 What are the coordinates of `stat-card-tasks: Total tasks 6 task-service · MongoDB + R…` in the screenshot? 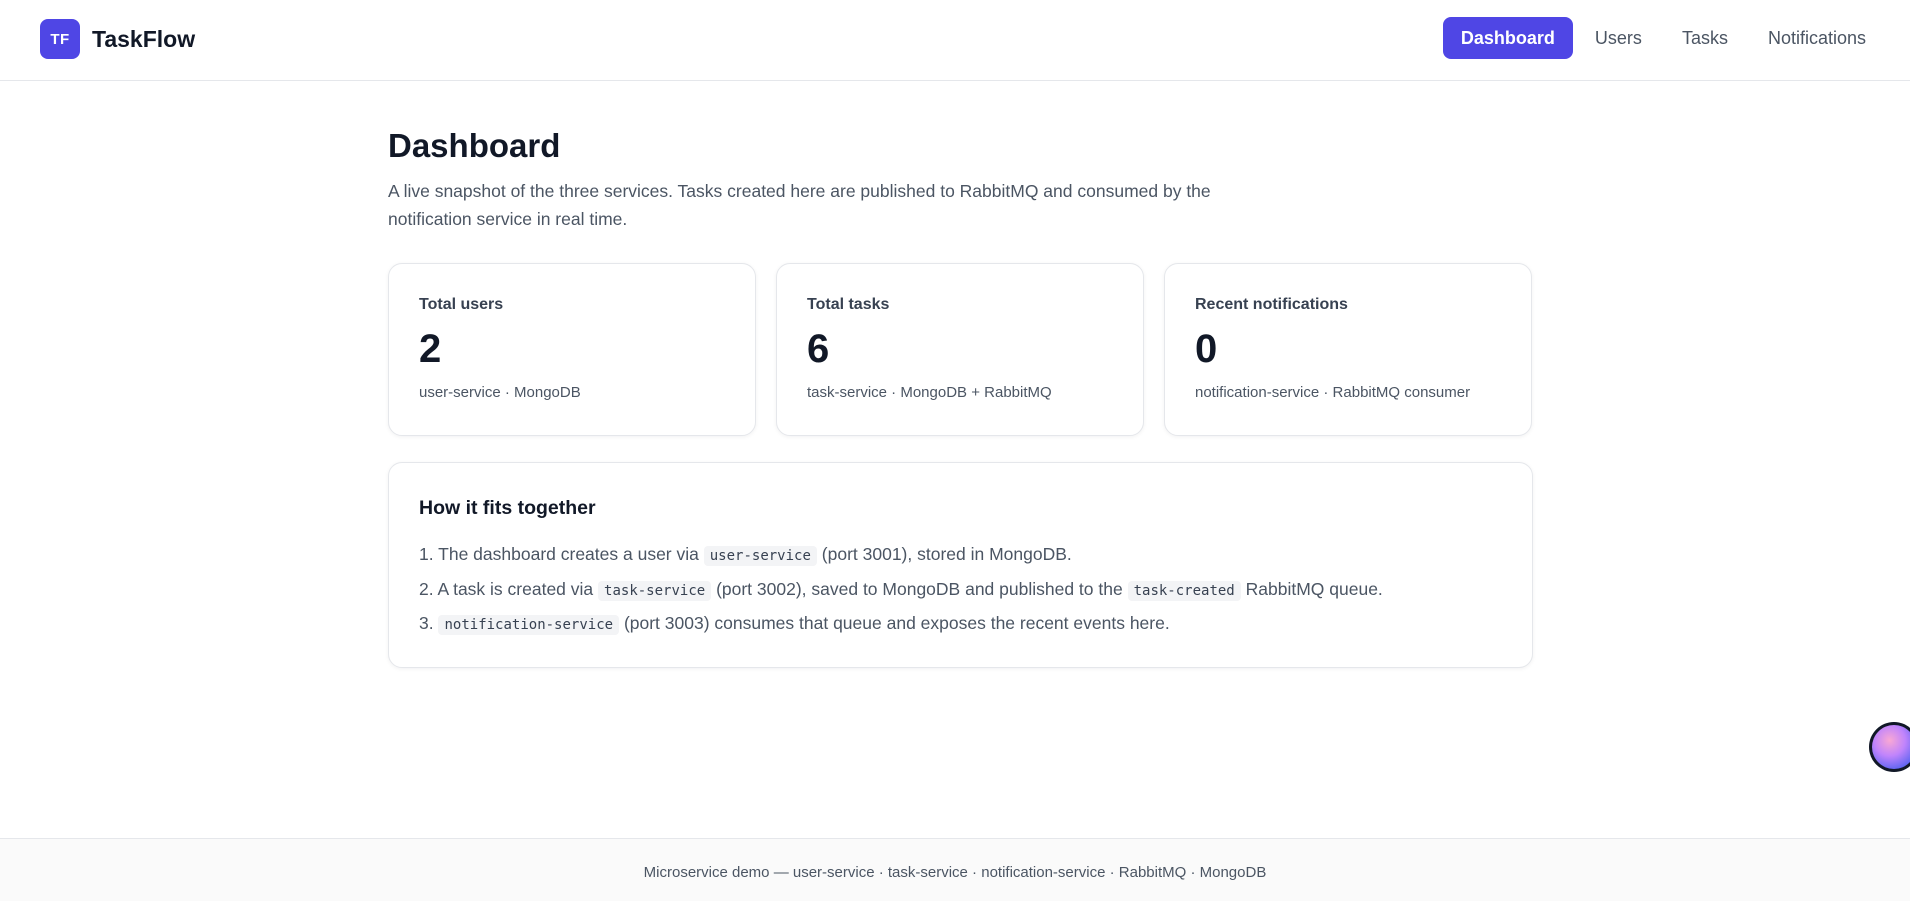 It's located at (960, 349).